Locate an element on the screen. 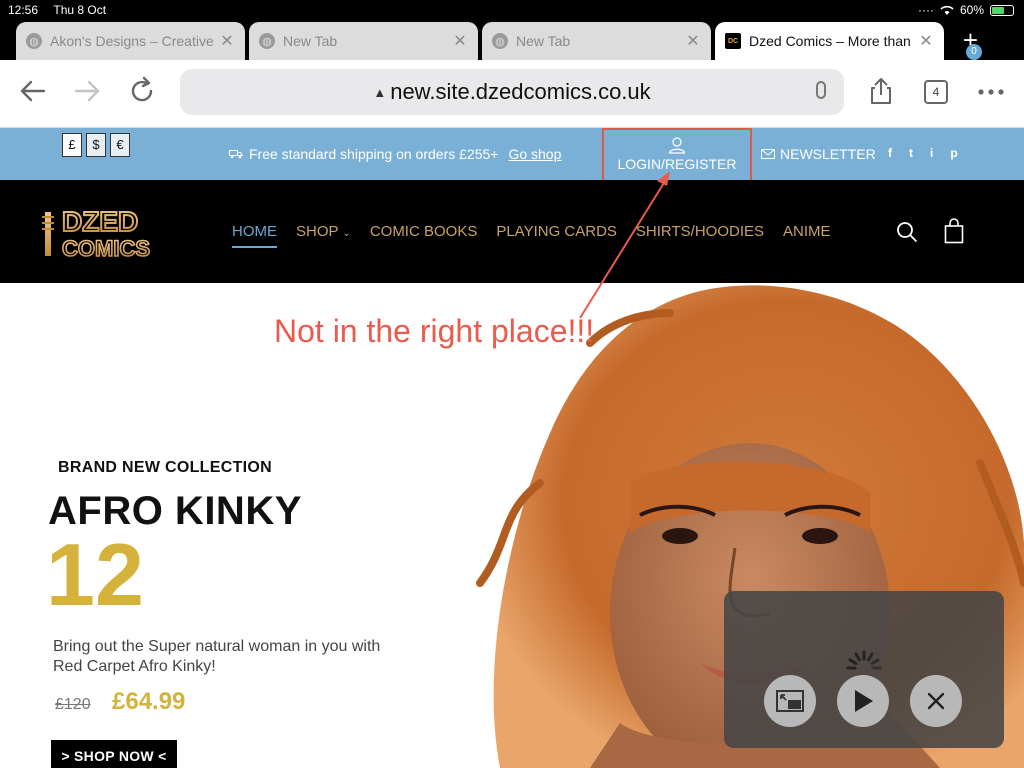 This screenshot has width=1024, height=768. nav-comic-books: COMIC BOOKS is located at coordinates (424, 231).